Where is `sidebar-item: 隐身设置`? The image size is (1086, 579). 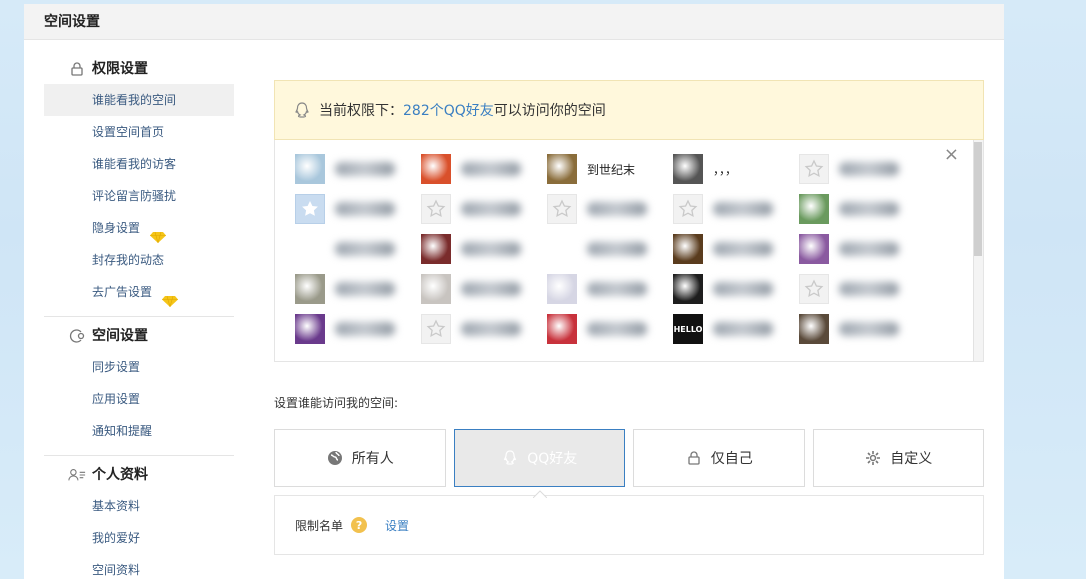 sidebar-item: 隐身设置 is located at coordinates (139, 228).